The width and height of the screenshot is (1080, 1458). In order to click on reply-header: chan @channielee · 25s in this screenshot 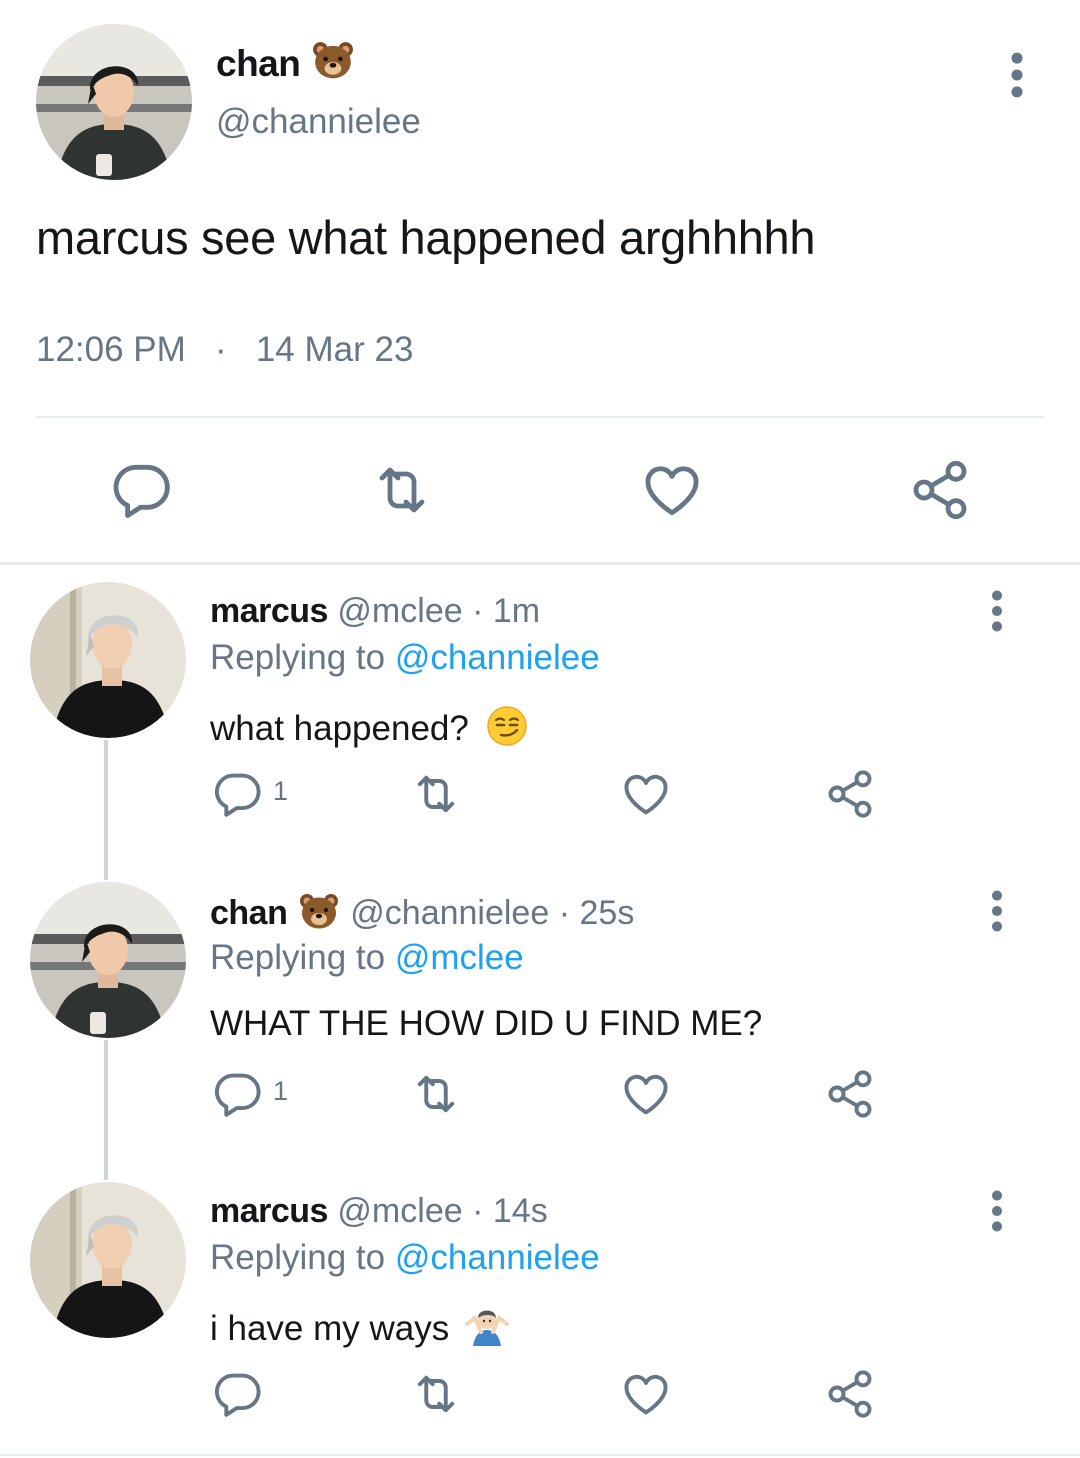, I will do `click(422, 912)`.